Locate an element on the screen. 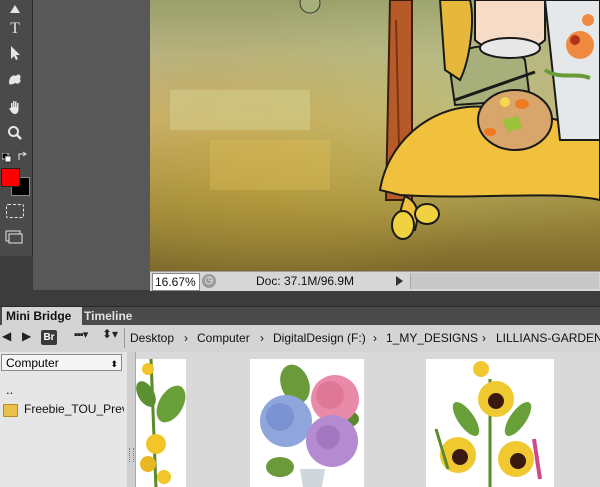  panel-tab-bar: Mini Bridge Timeline is located at coordinates (300, 316).